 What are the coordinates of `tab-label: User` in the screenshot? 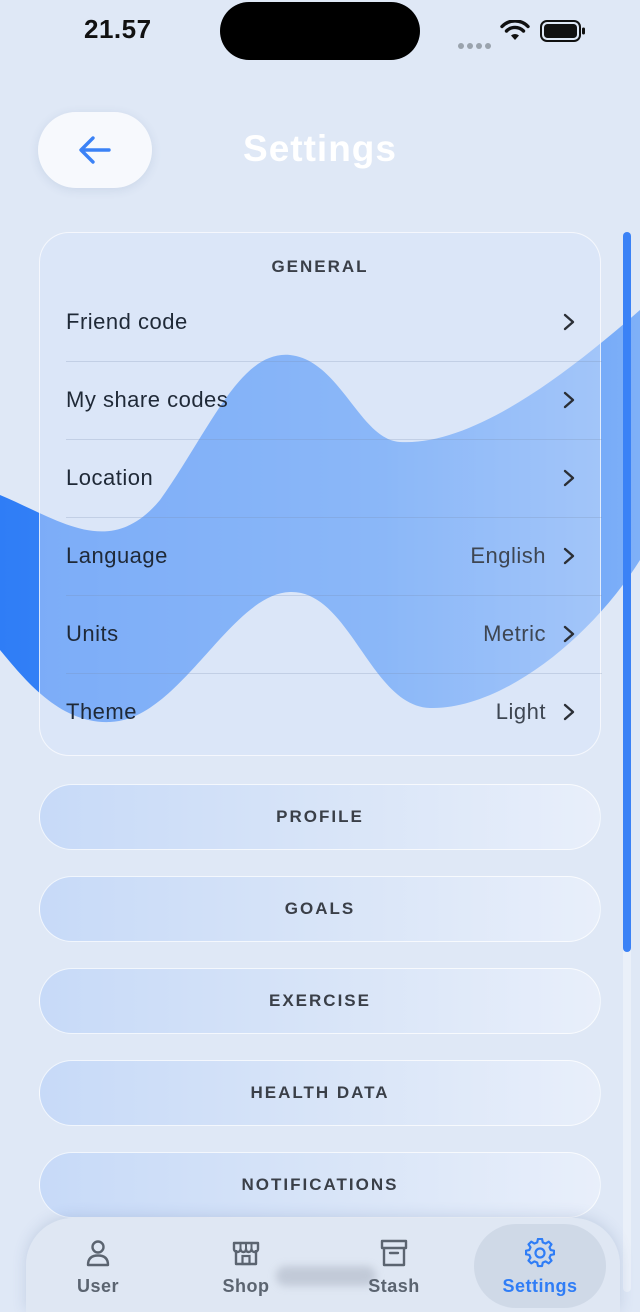 It's located at (98, 1286).